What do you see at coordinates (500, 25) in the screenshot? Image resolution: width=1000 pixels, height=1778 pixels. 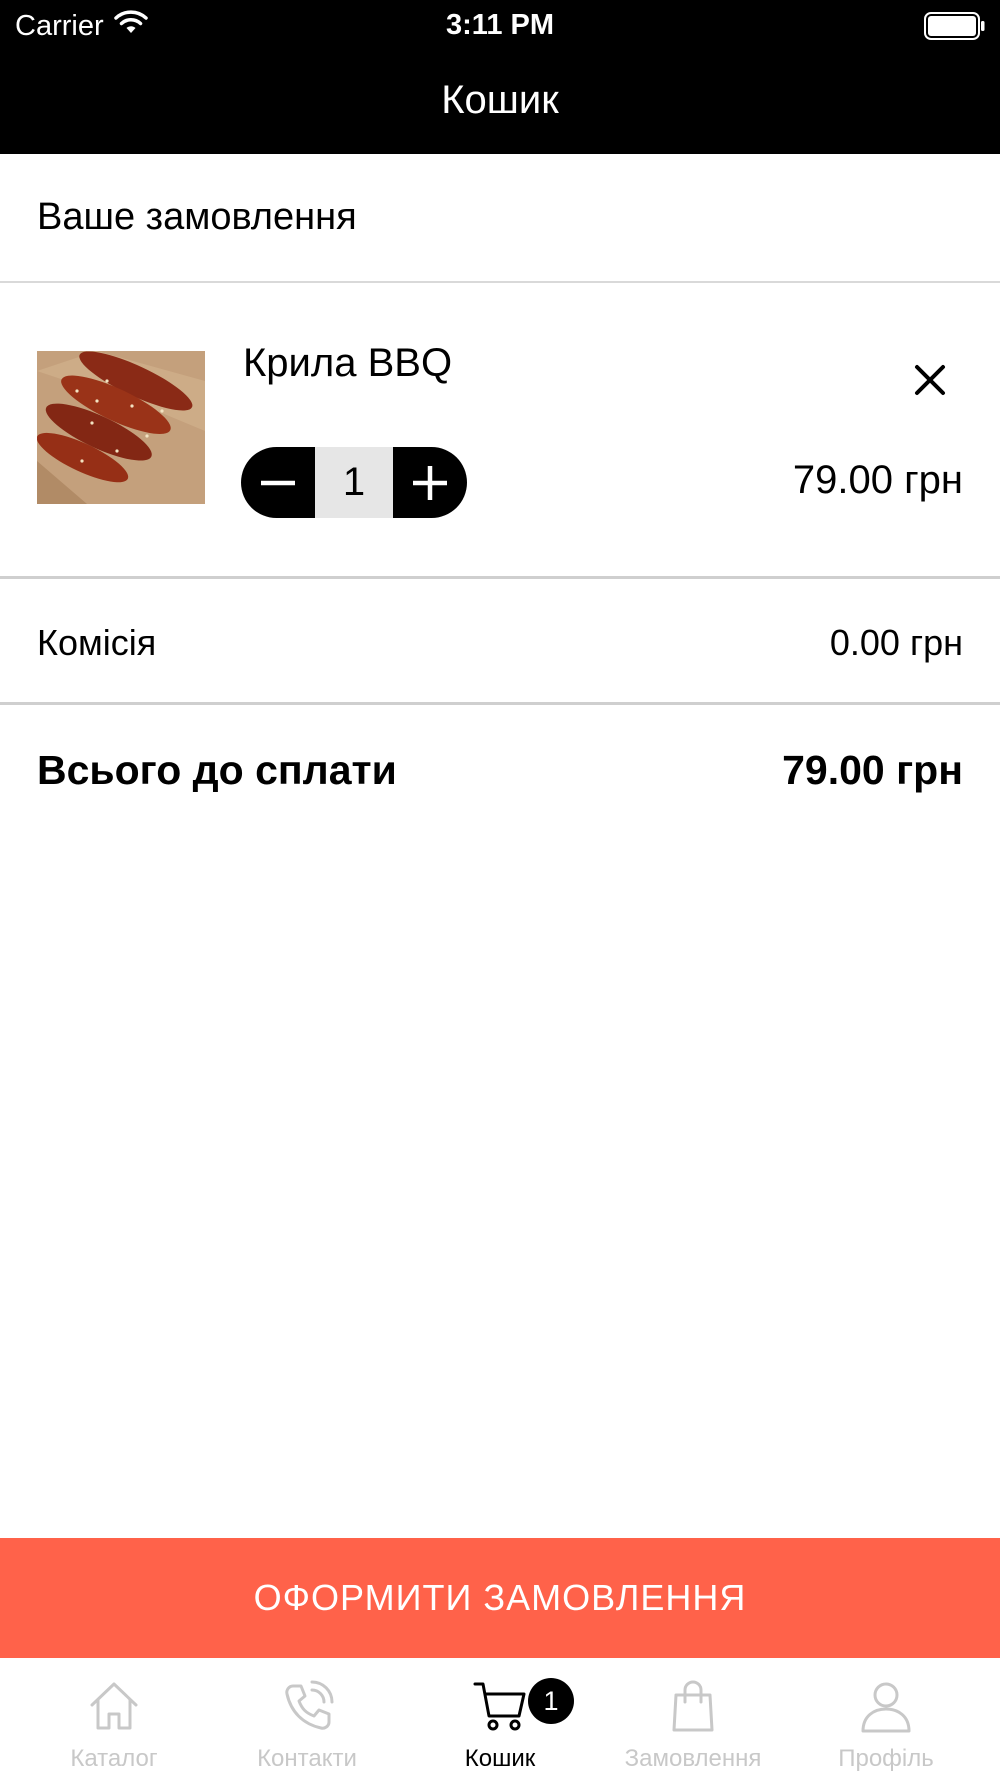 I see `status-time: 3:11 PM` at bounding box center [500, 25].